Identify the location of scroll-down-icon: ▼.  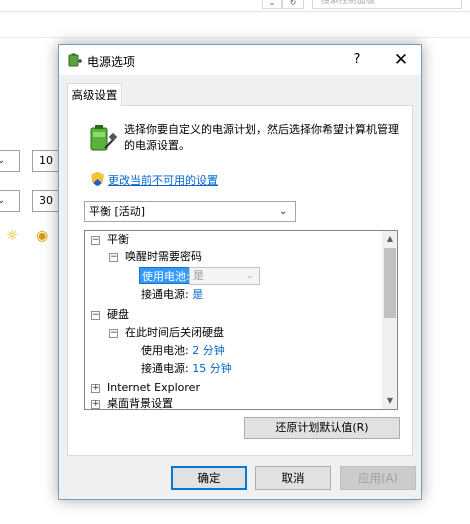
(389, 401).